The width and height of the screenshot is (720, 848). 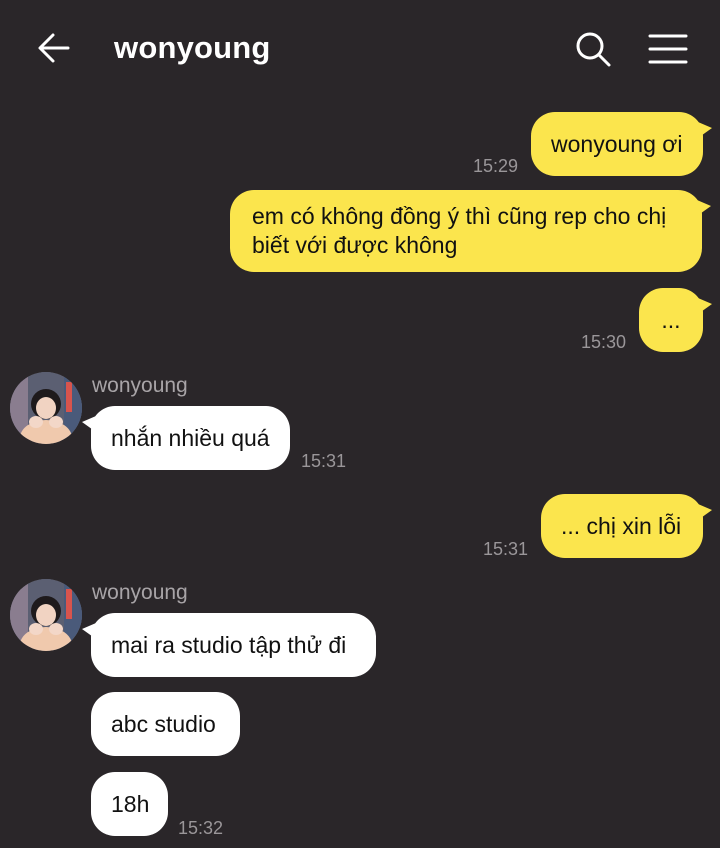 I want to click on incoming-message: nhắn nhiều quá, so click(x=186, y=438).